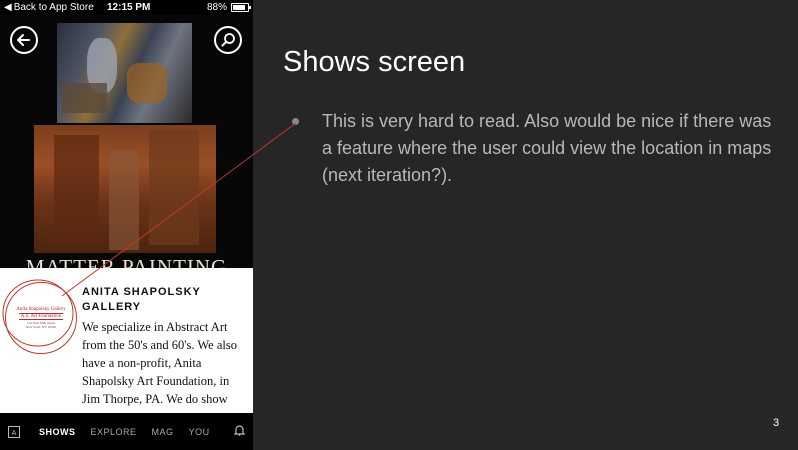  What do you see at coordinates (141, 299) in the screenshot?
I see `gallery-name: ANITA SHAPOLSKY GALLERY` at bounding box center [141, 299].